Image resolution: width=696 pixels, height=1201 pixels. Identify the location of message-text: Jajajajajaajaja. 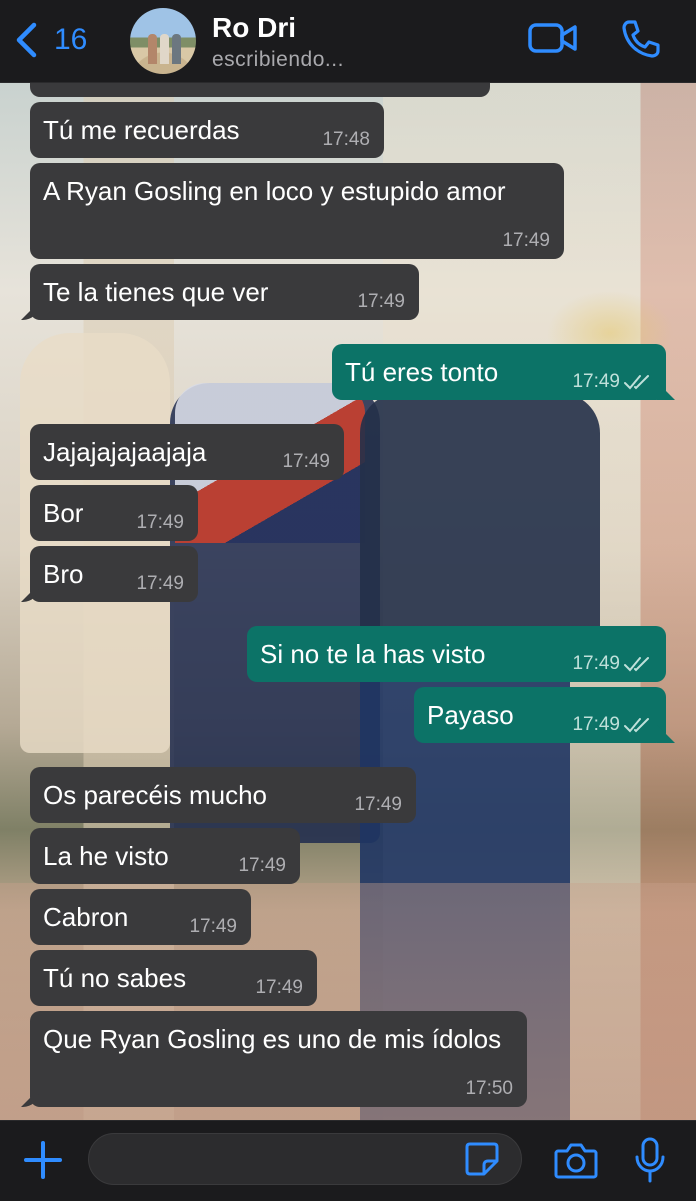
(125, 452).